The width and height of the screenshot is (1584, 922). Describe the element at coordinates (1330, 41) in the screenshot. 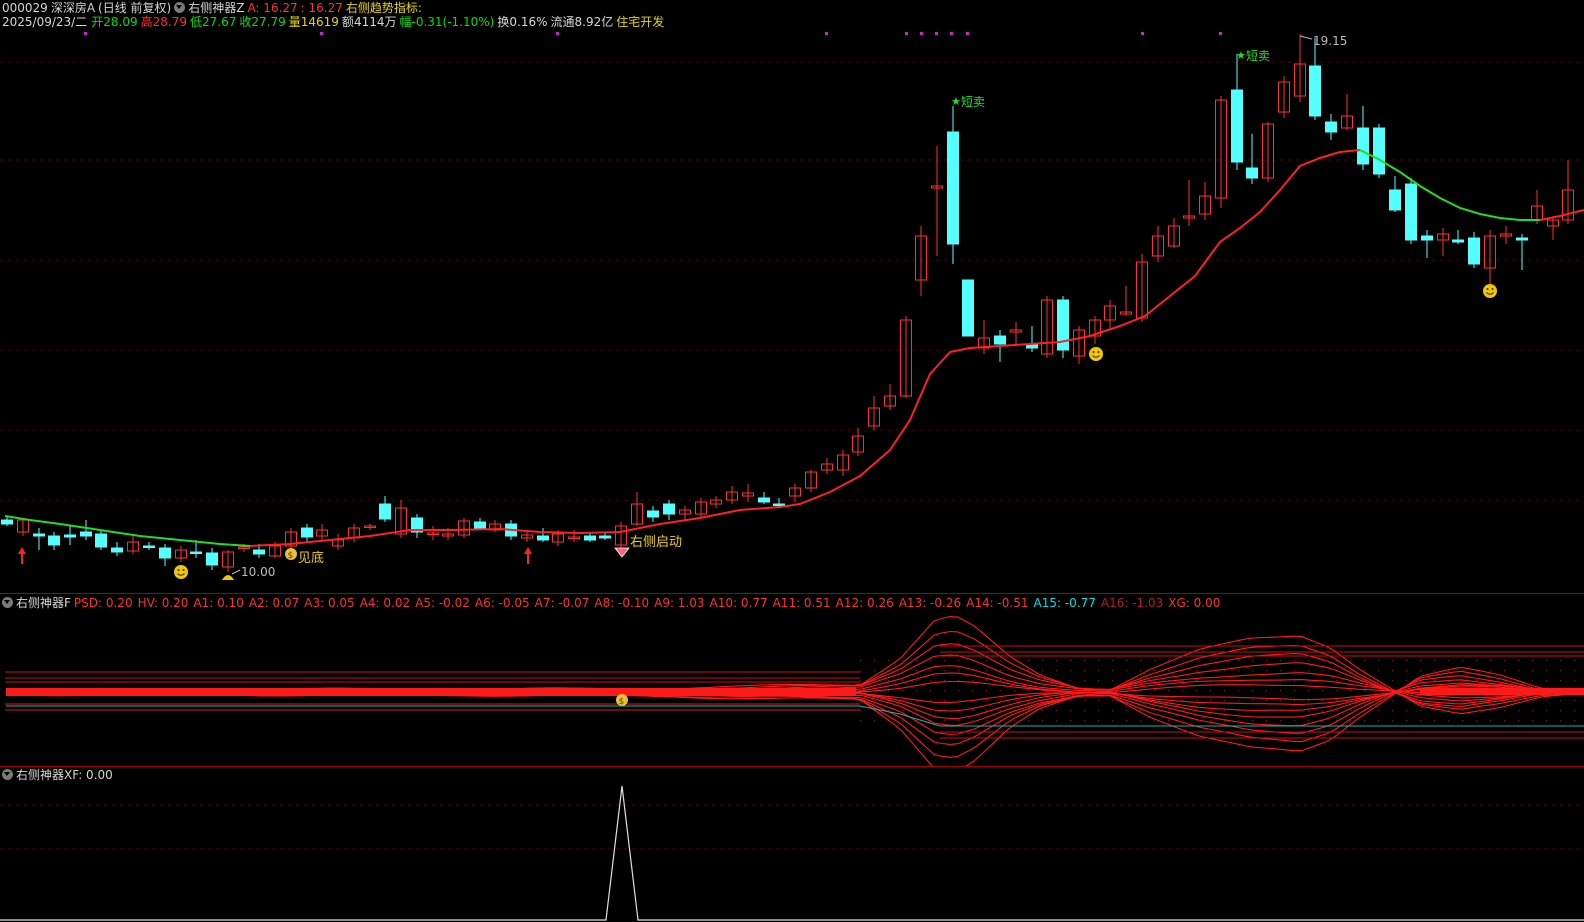

I see `price-high-label: 19.15` at that location.